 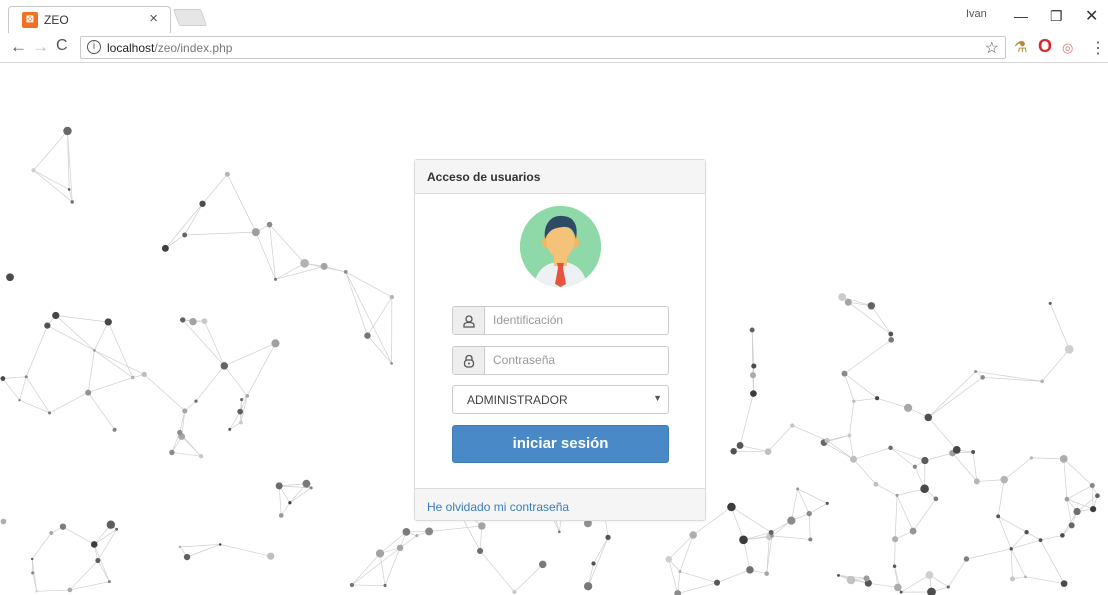 I want to click on panel-footer: He olvidado mi contraseña, so click(x=560, y=504).